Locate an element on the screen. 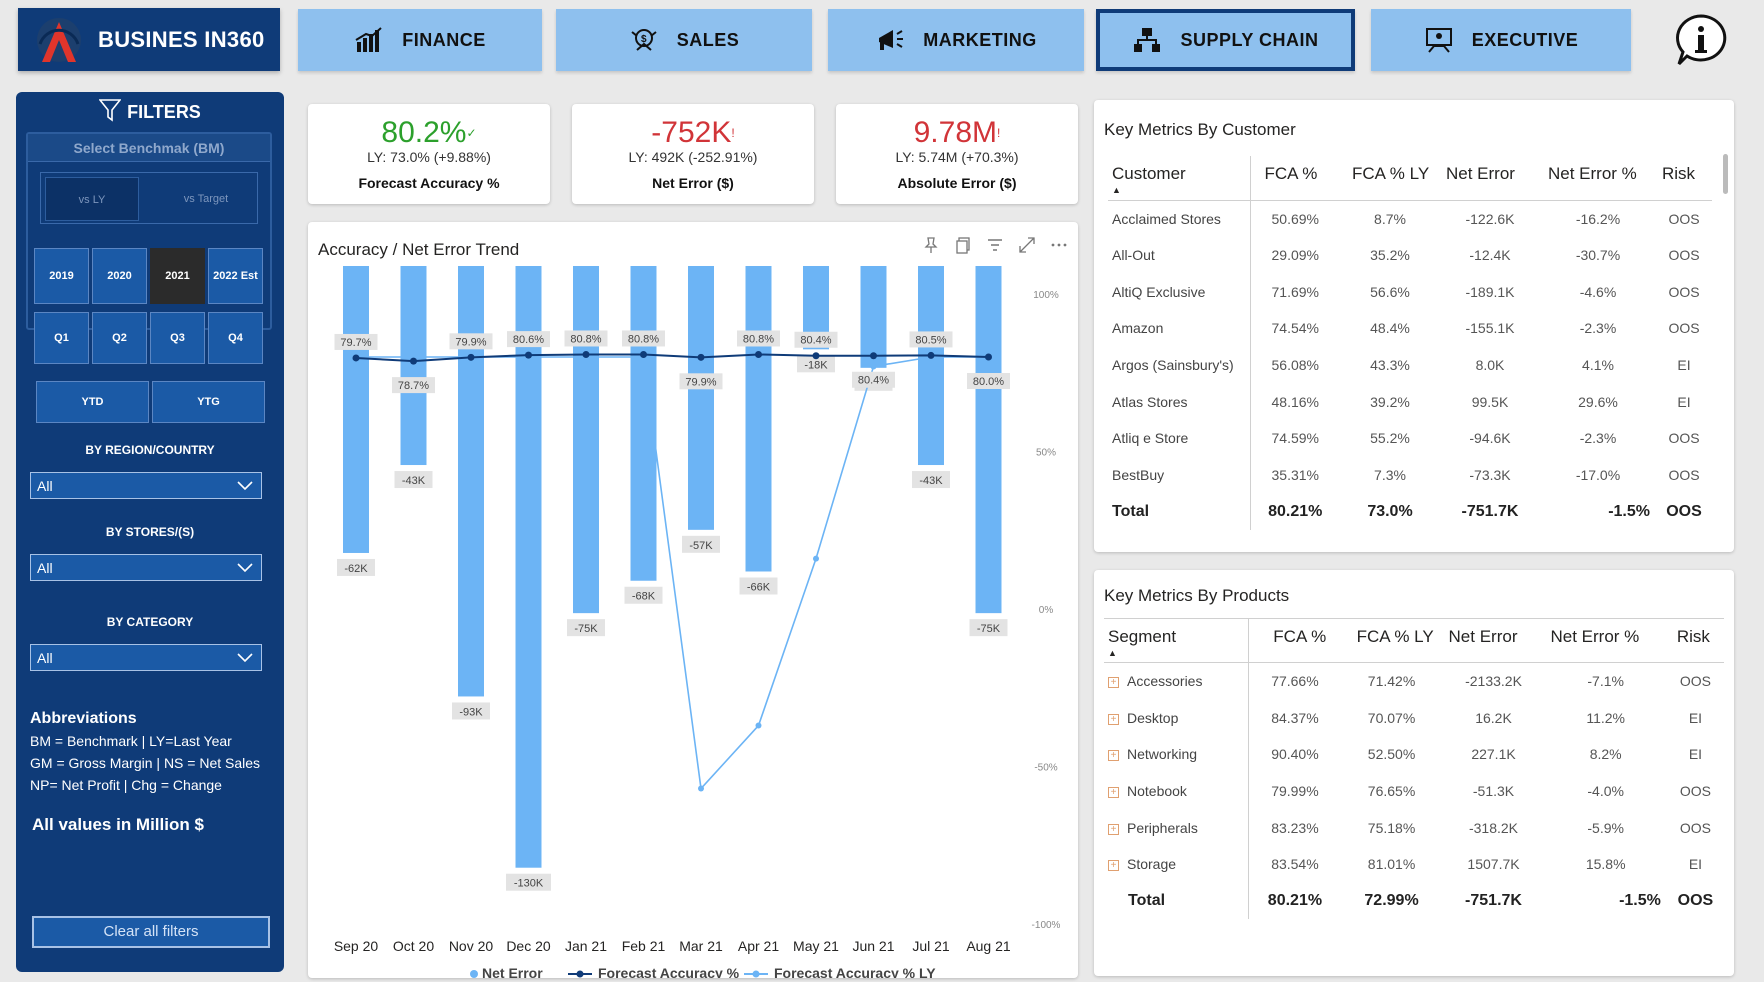  nav-marketing-button: MARKETING is located at coordinates (956, 40).